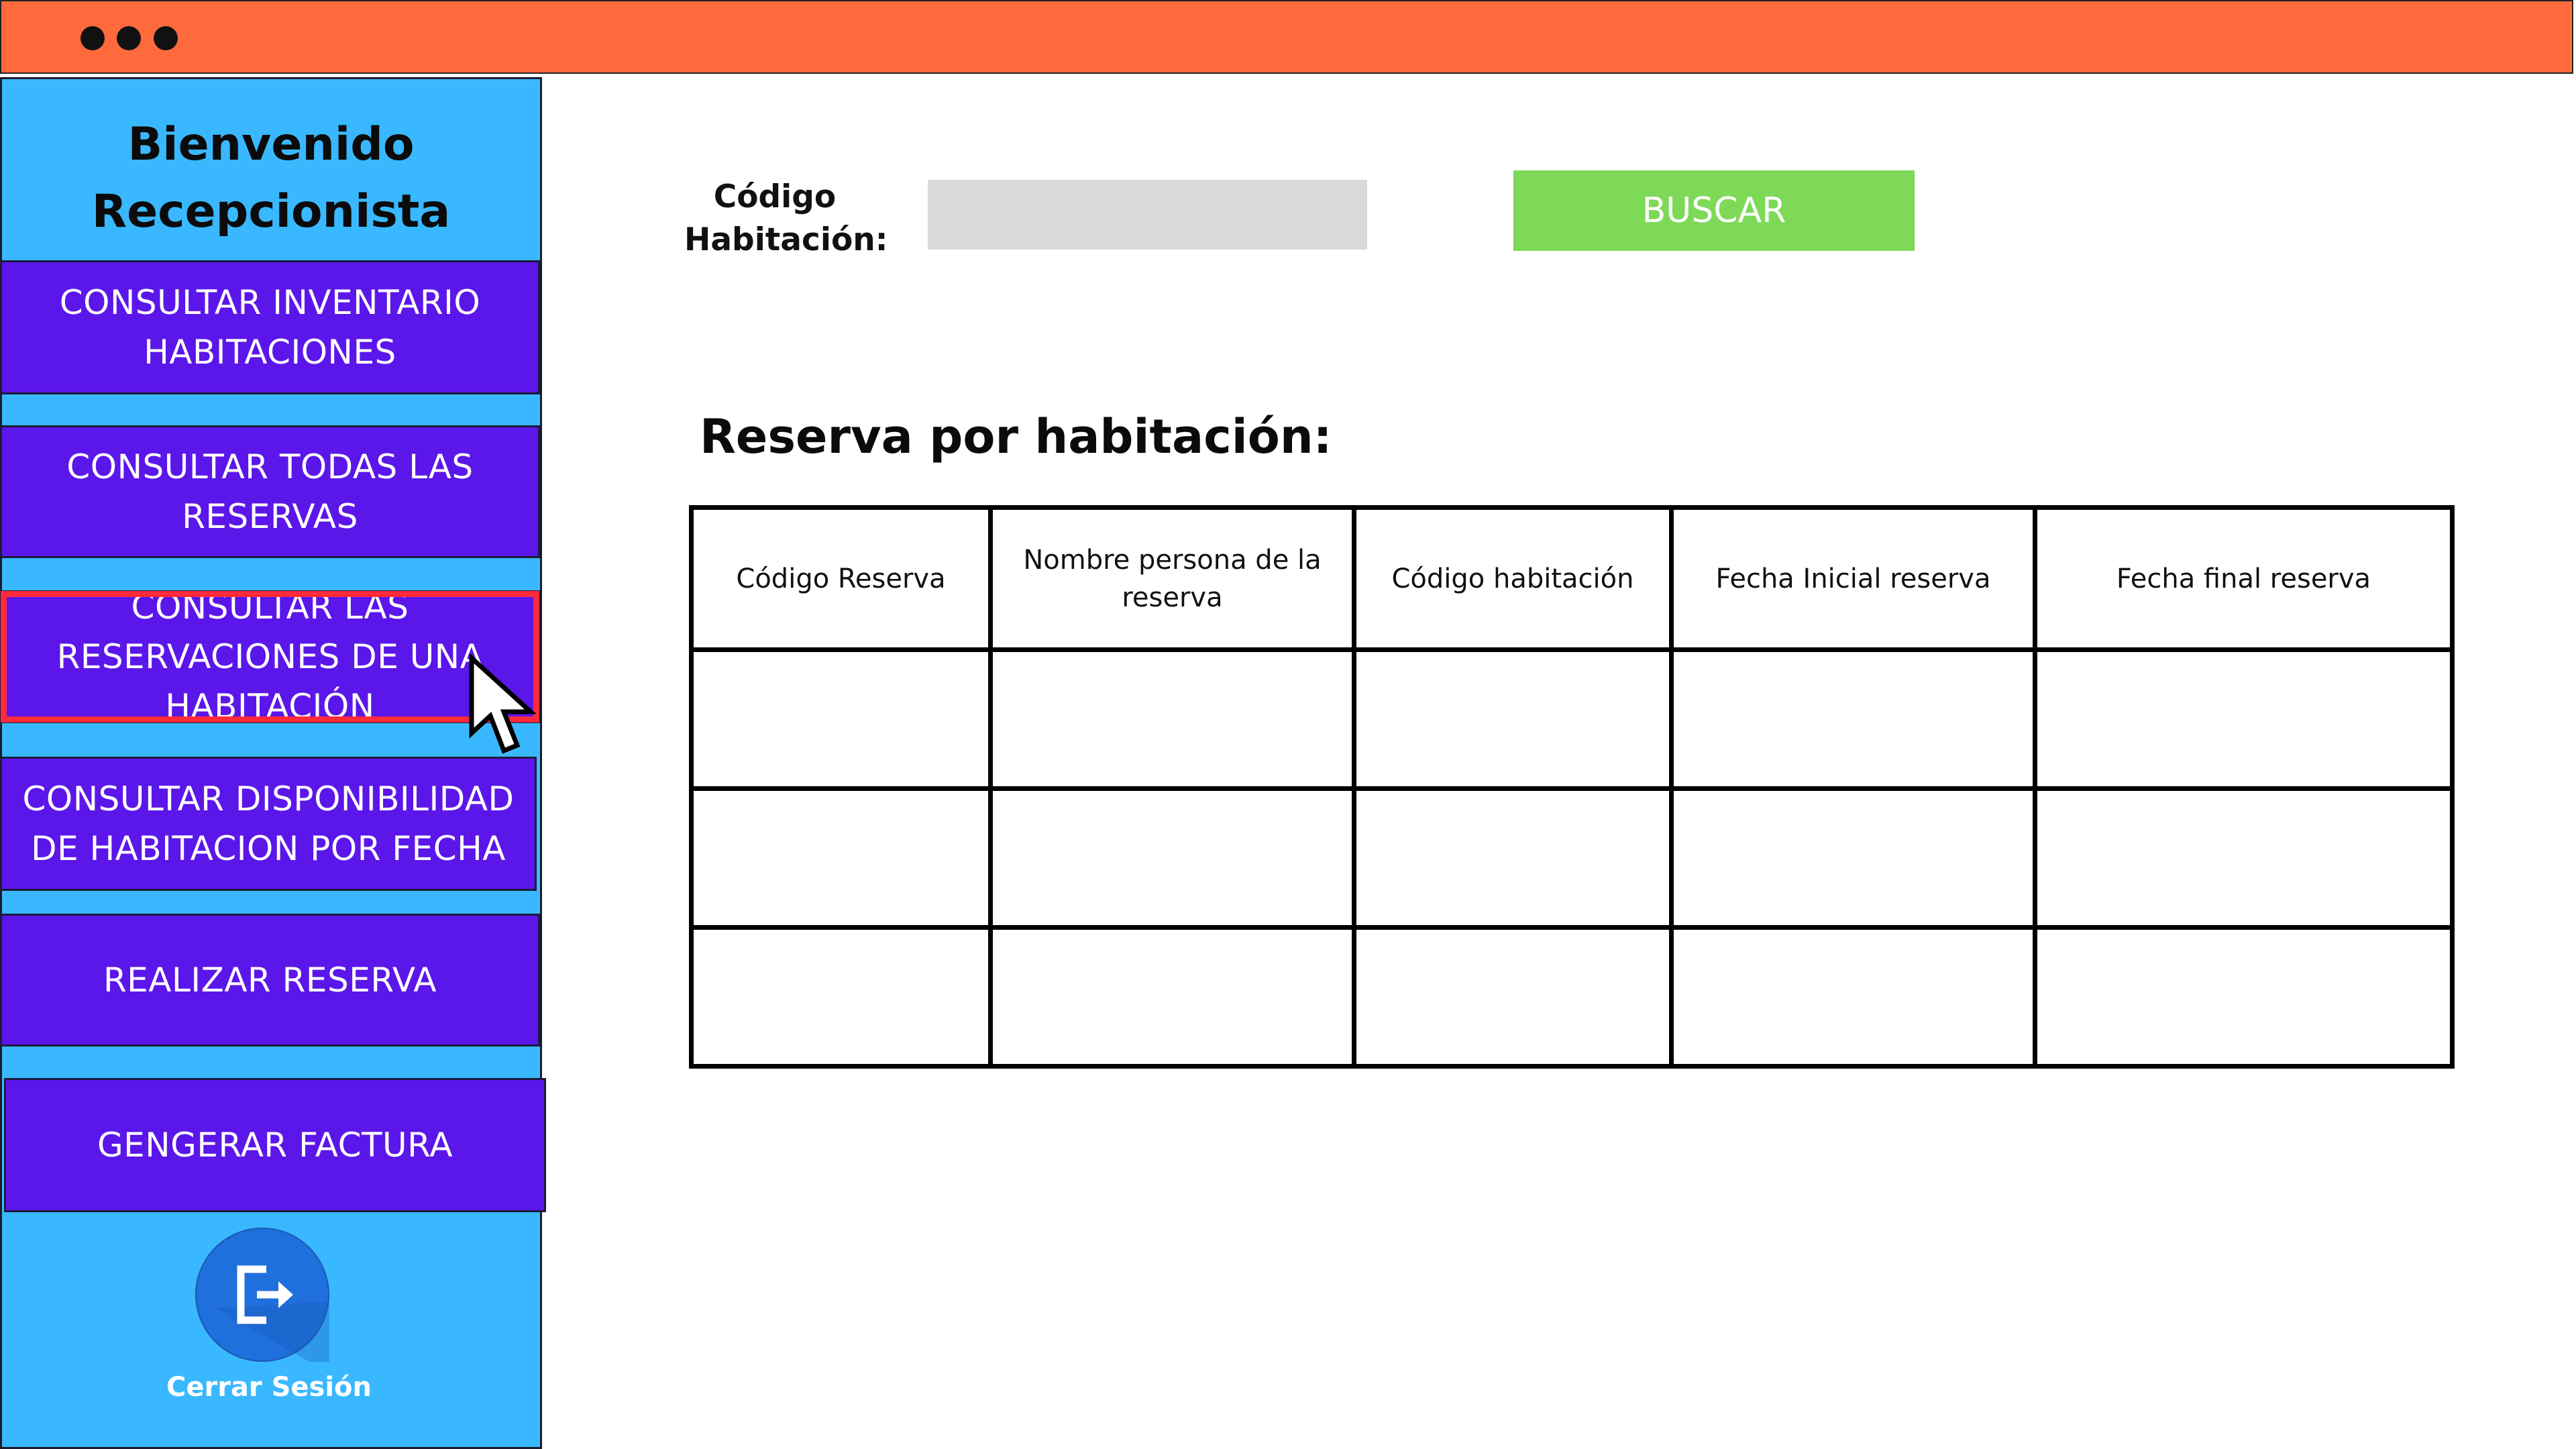 The height and width of the screenshot is (1449, 2576). I want to click on menu-button-realizar-reserva: REALIZAR RESERVA, so click(270, 980).